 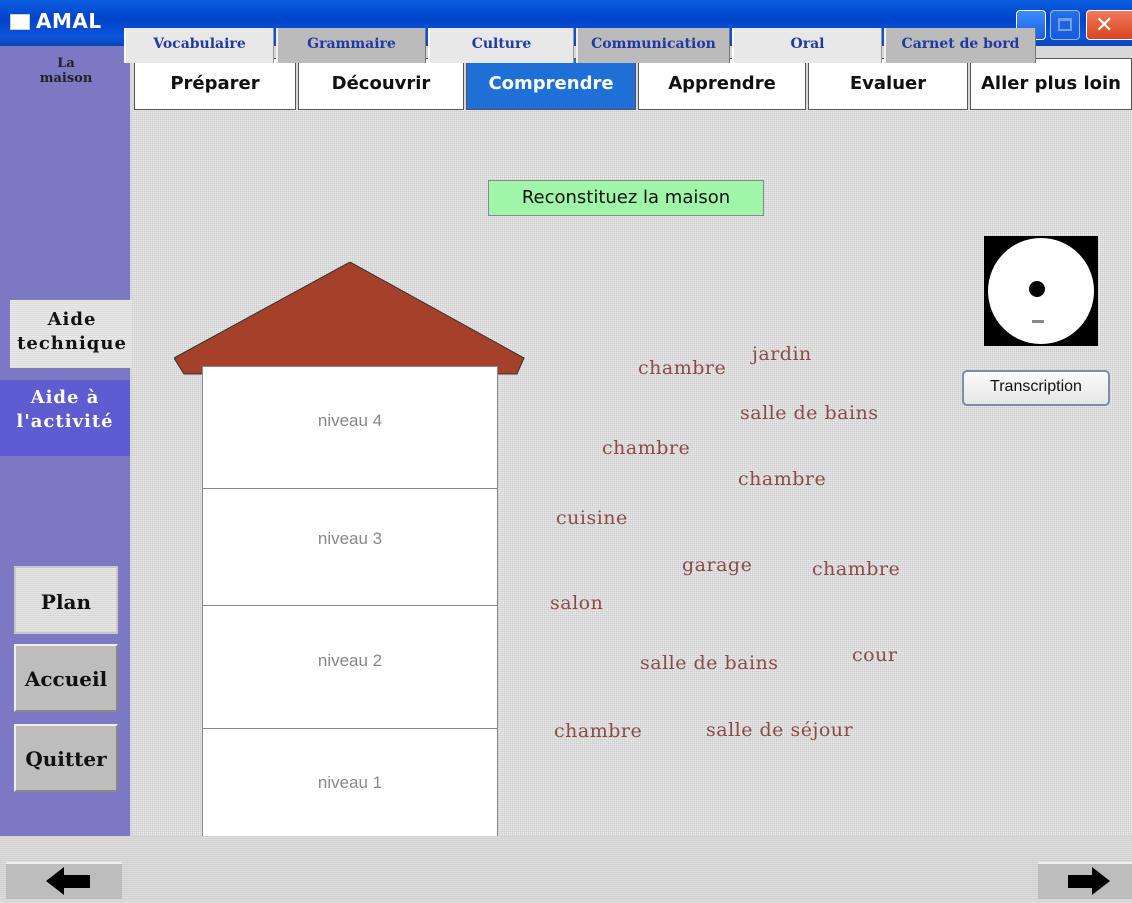 I want to click on plan-button: Plan, so click(x=66, y=600).